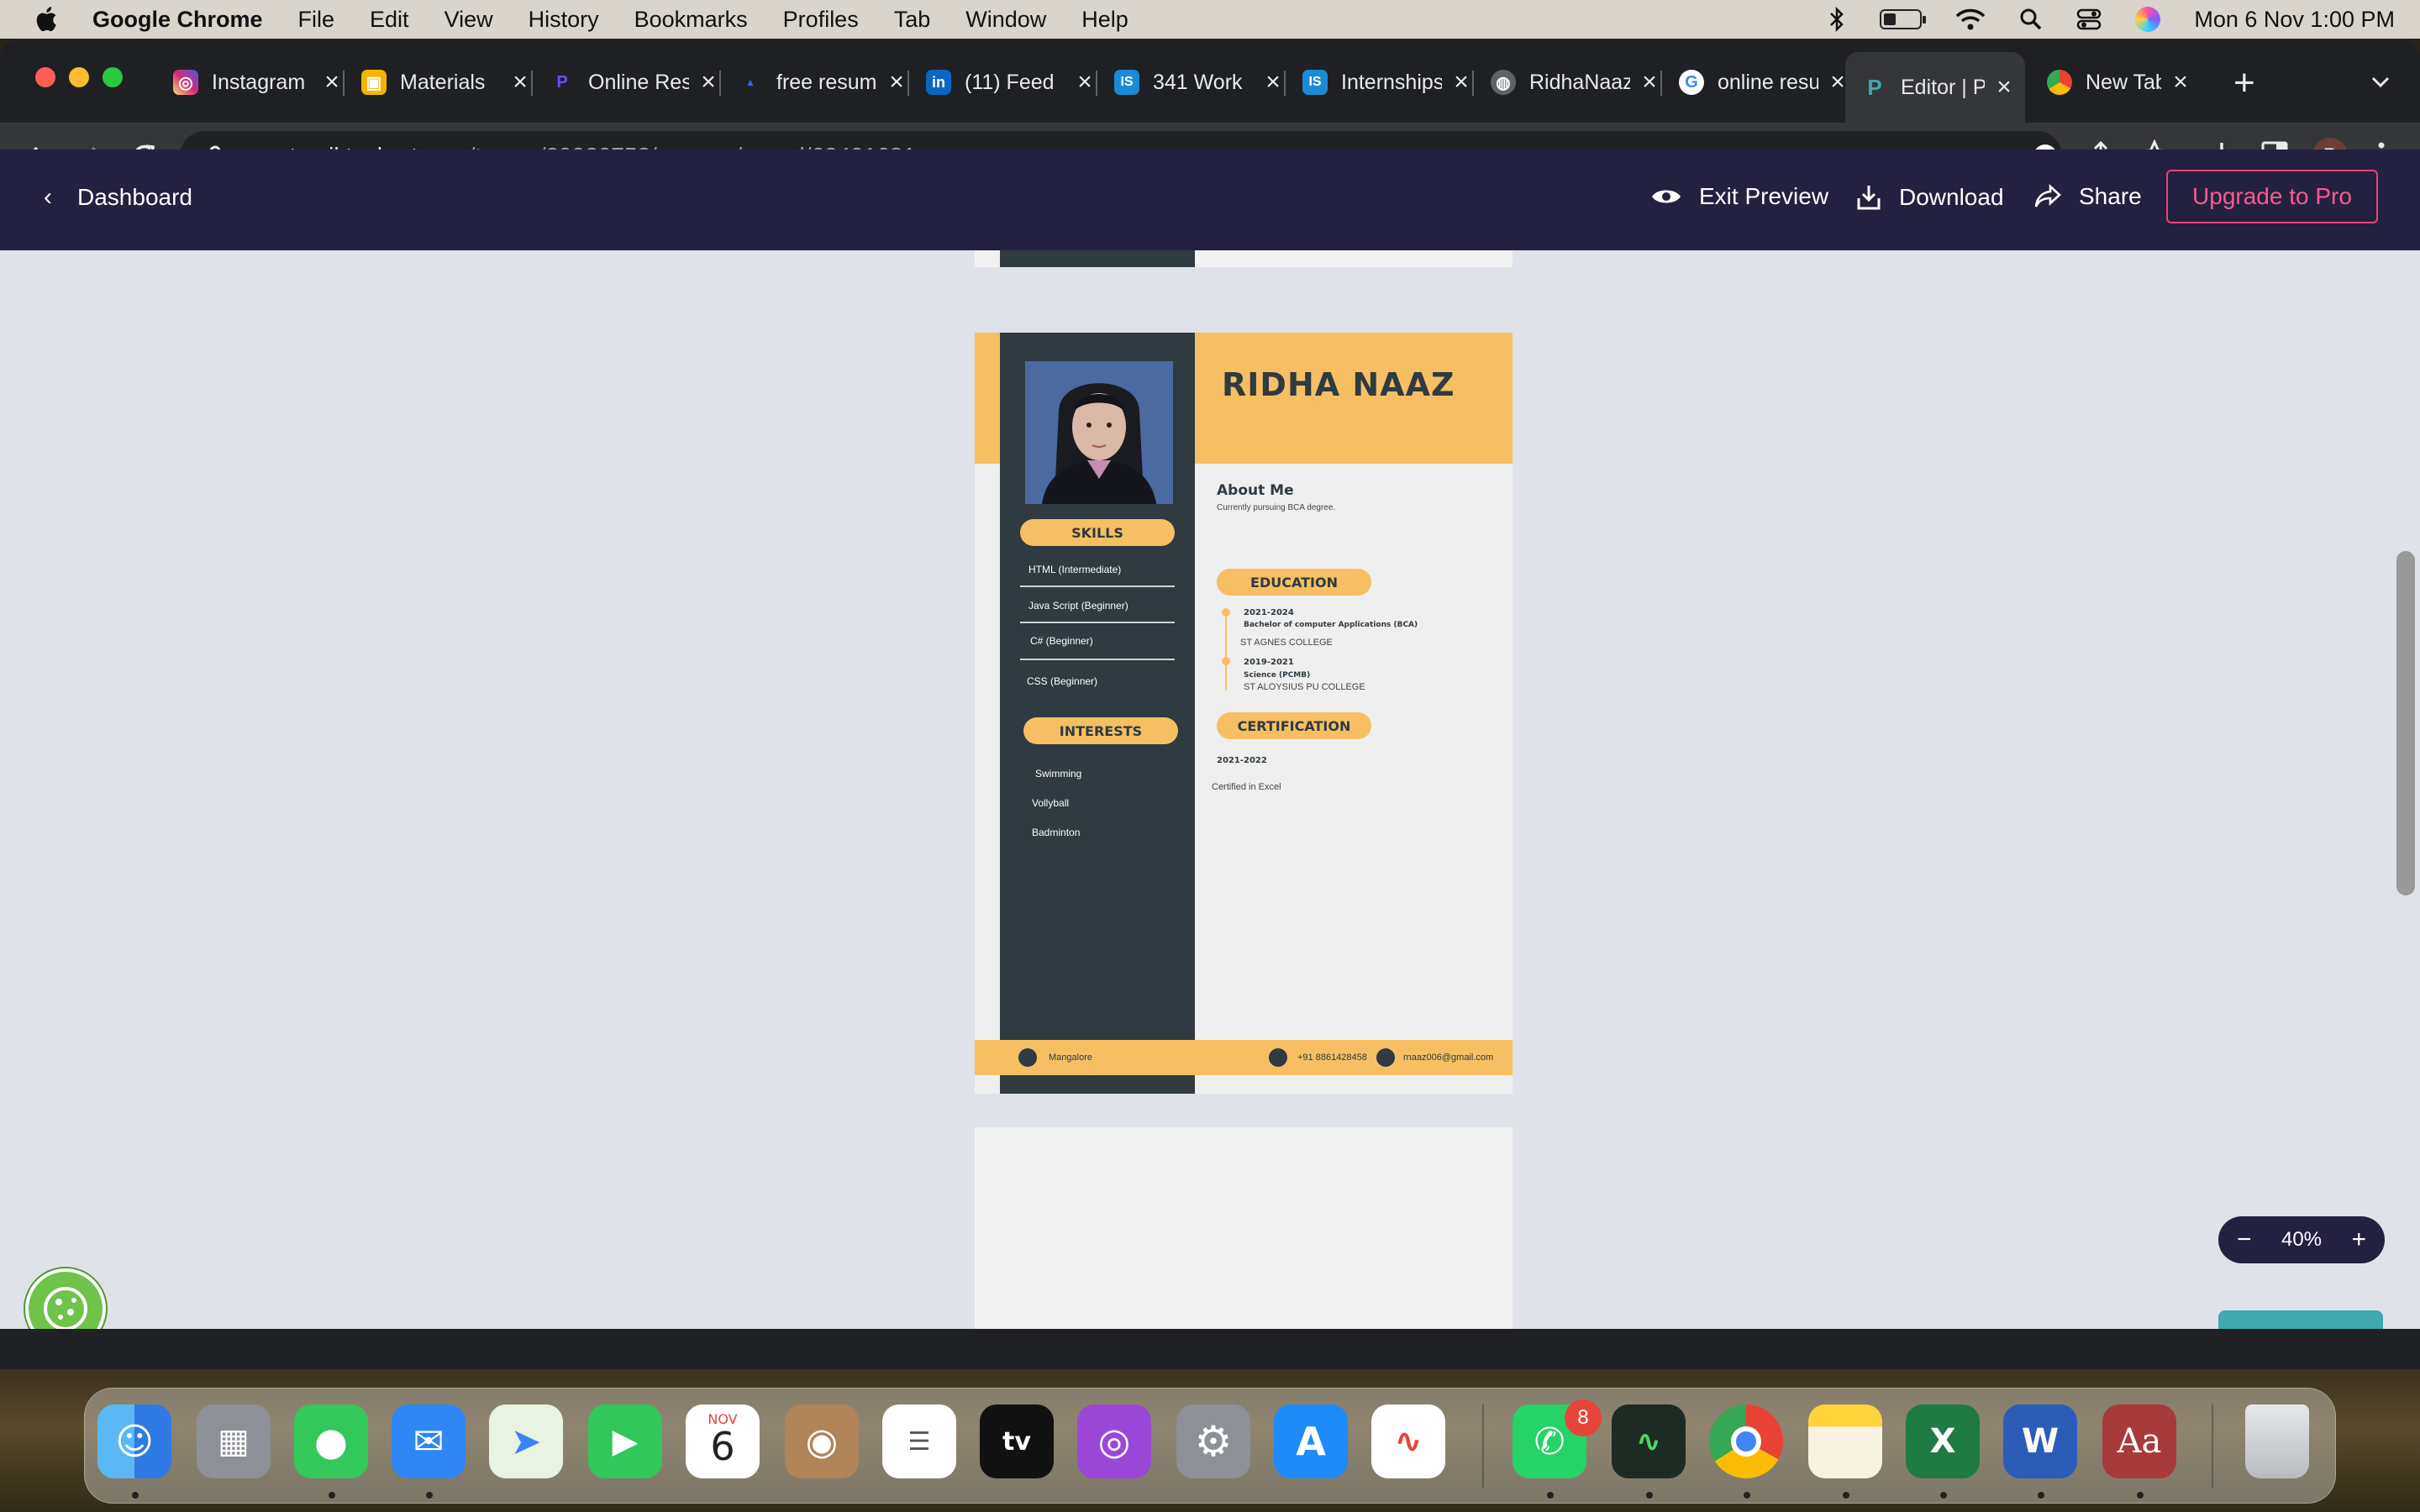  I want to click on podcasts-icon: ◎, so click(1114, 1441).